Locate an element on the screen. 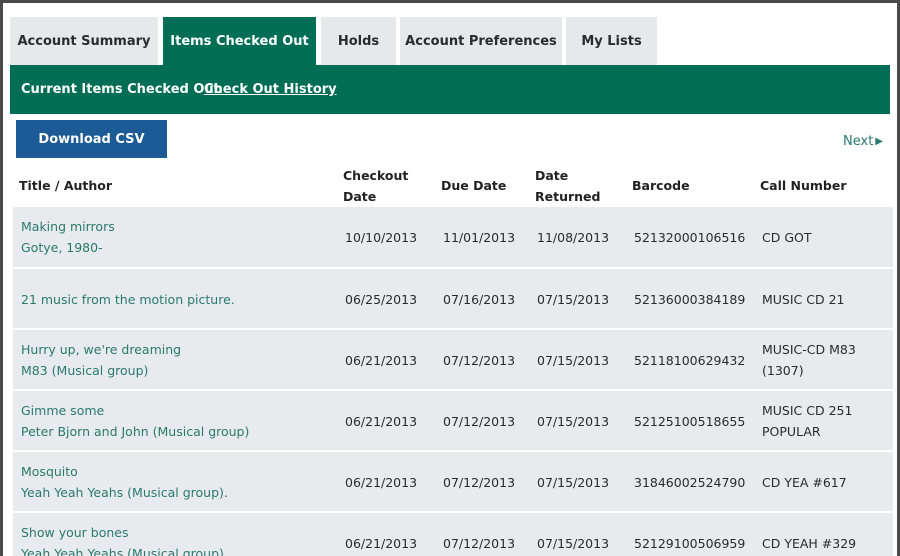 This screenshot has height=556, width=900. checkout-history-link: Check Out History is located at coordinates (270, 89).